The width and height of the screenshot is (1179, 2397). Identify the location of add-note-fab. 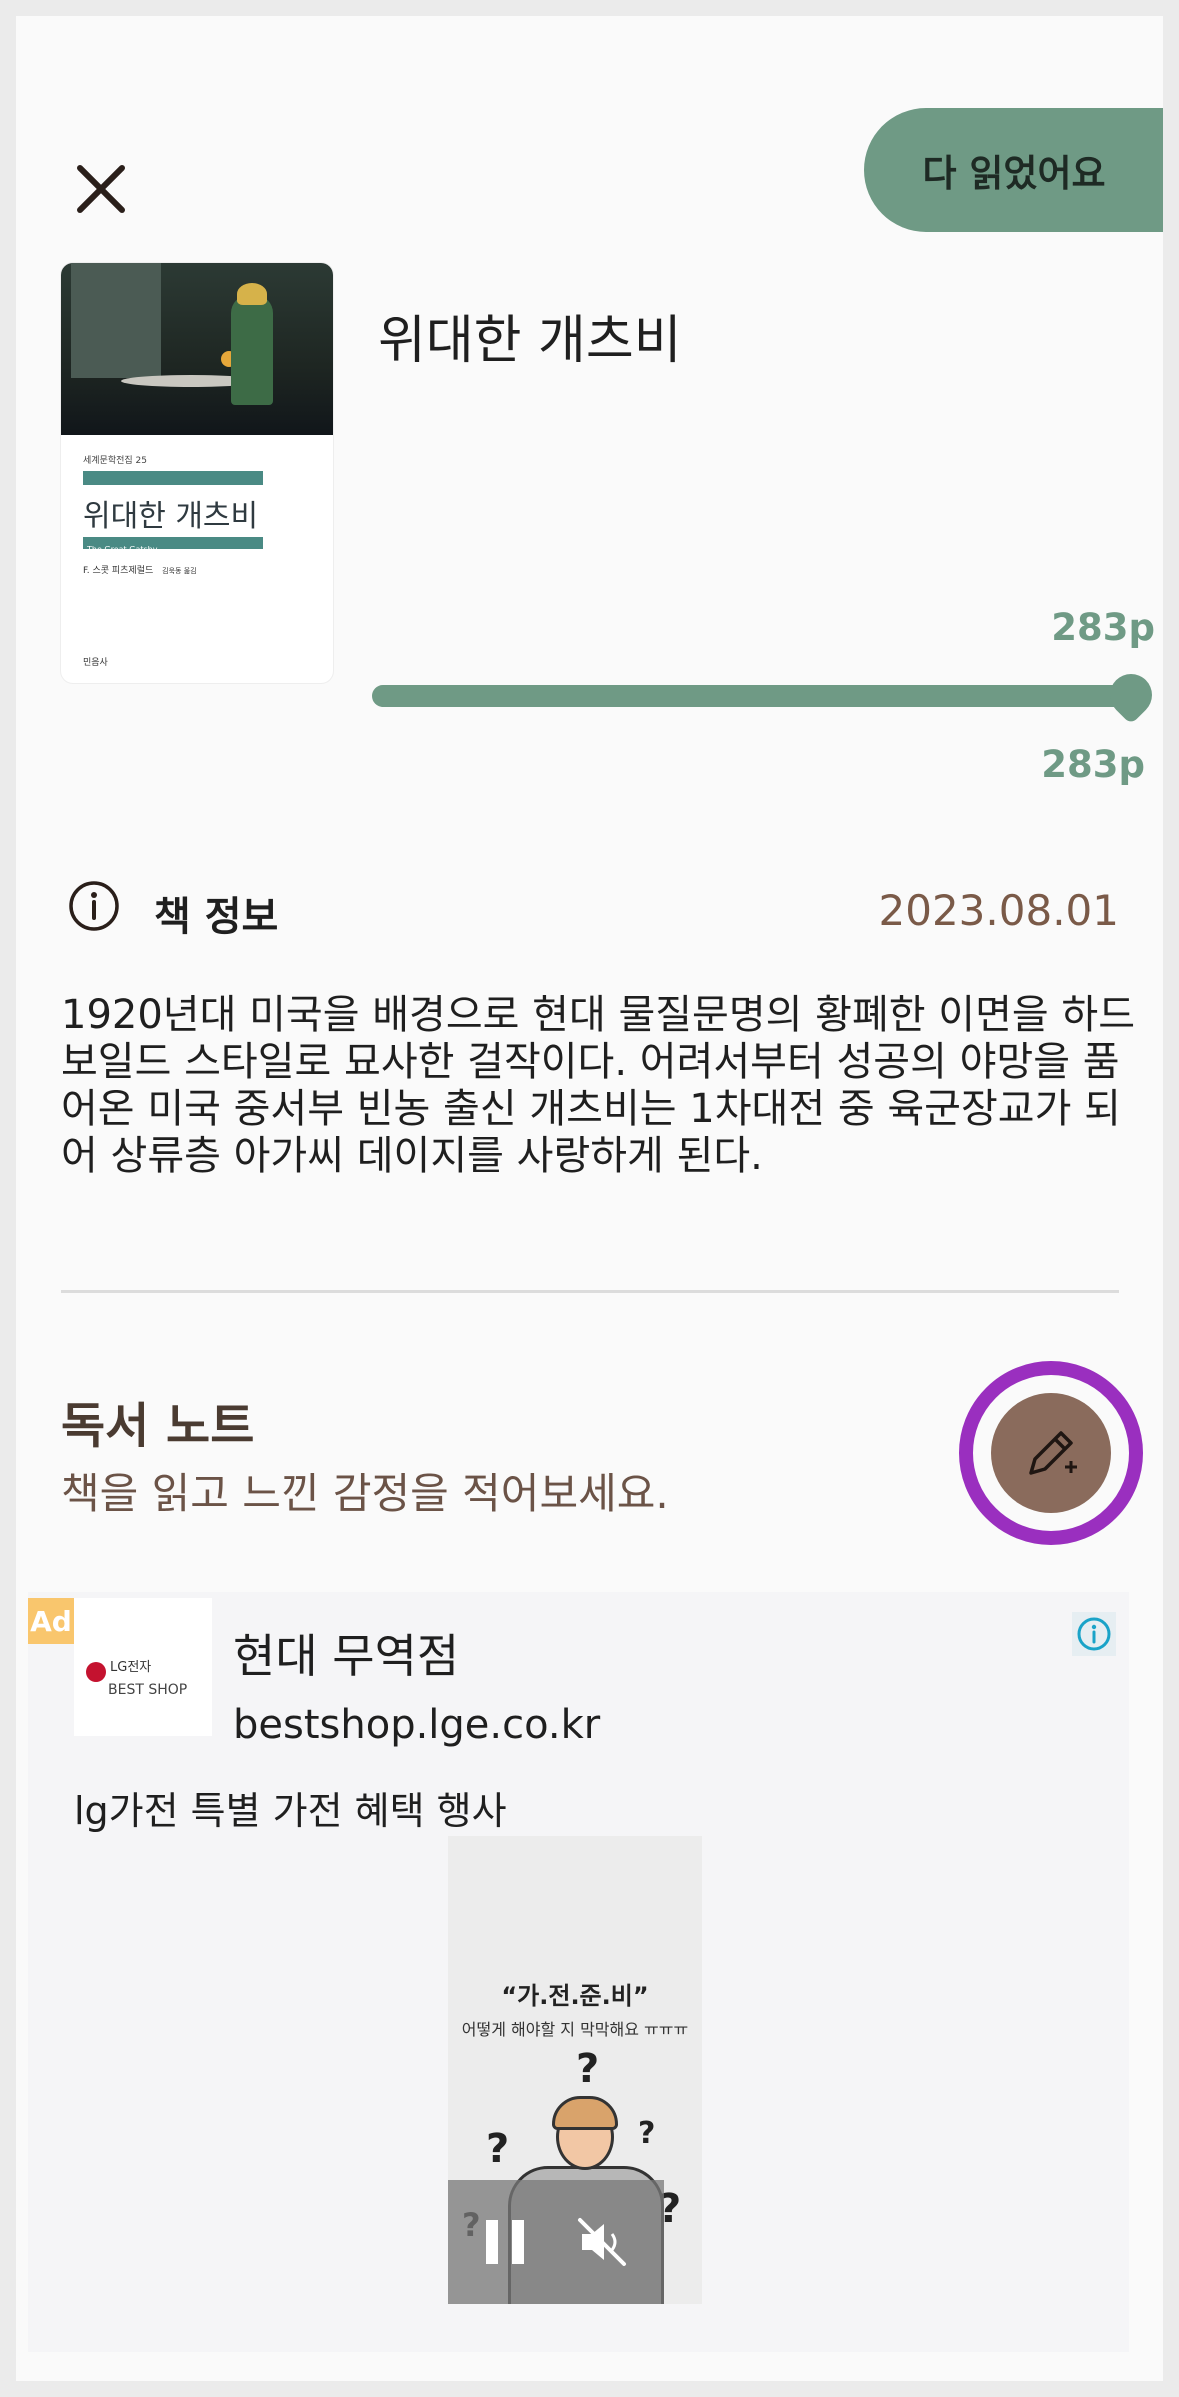
(1051, 1453).